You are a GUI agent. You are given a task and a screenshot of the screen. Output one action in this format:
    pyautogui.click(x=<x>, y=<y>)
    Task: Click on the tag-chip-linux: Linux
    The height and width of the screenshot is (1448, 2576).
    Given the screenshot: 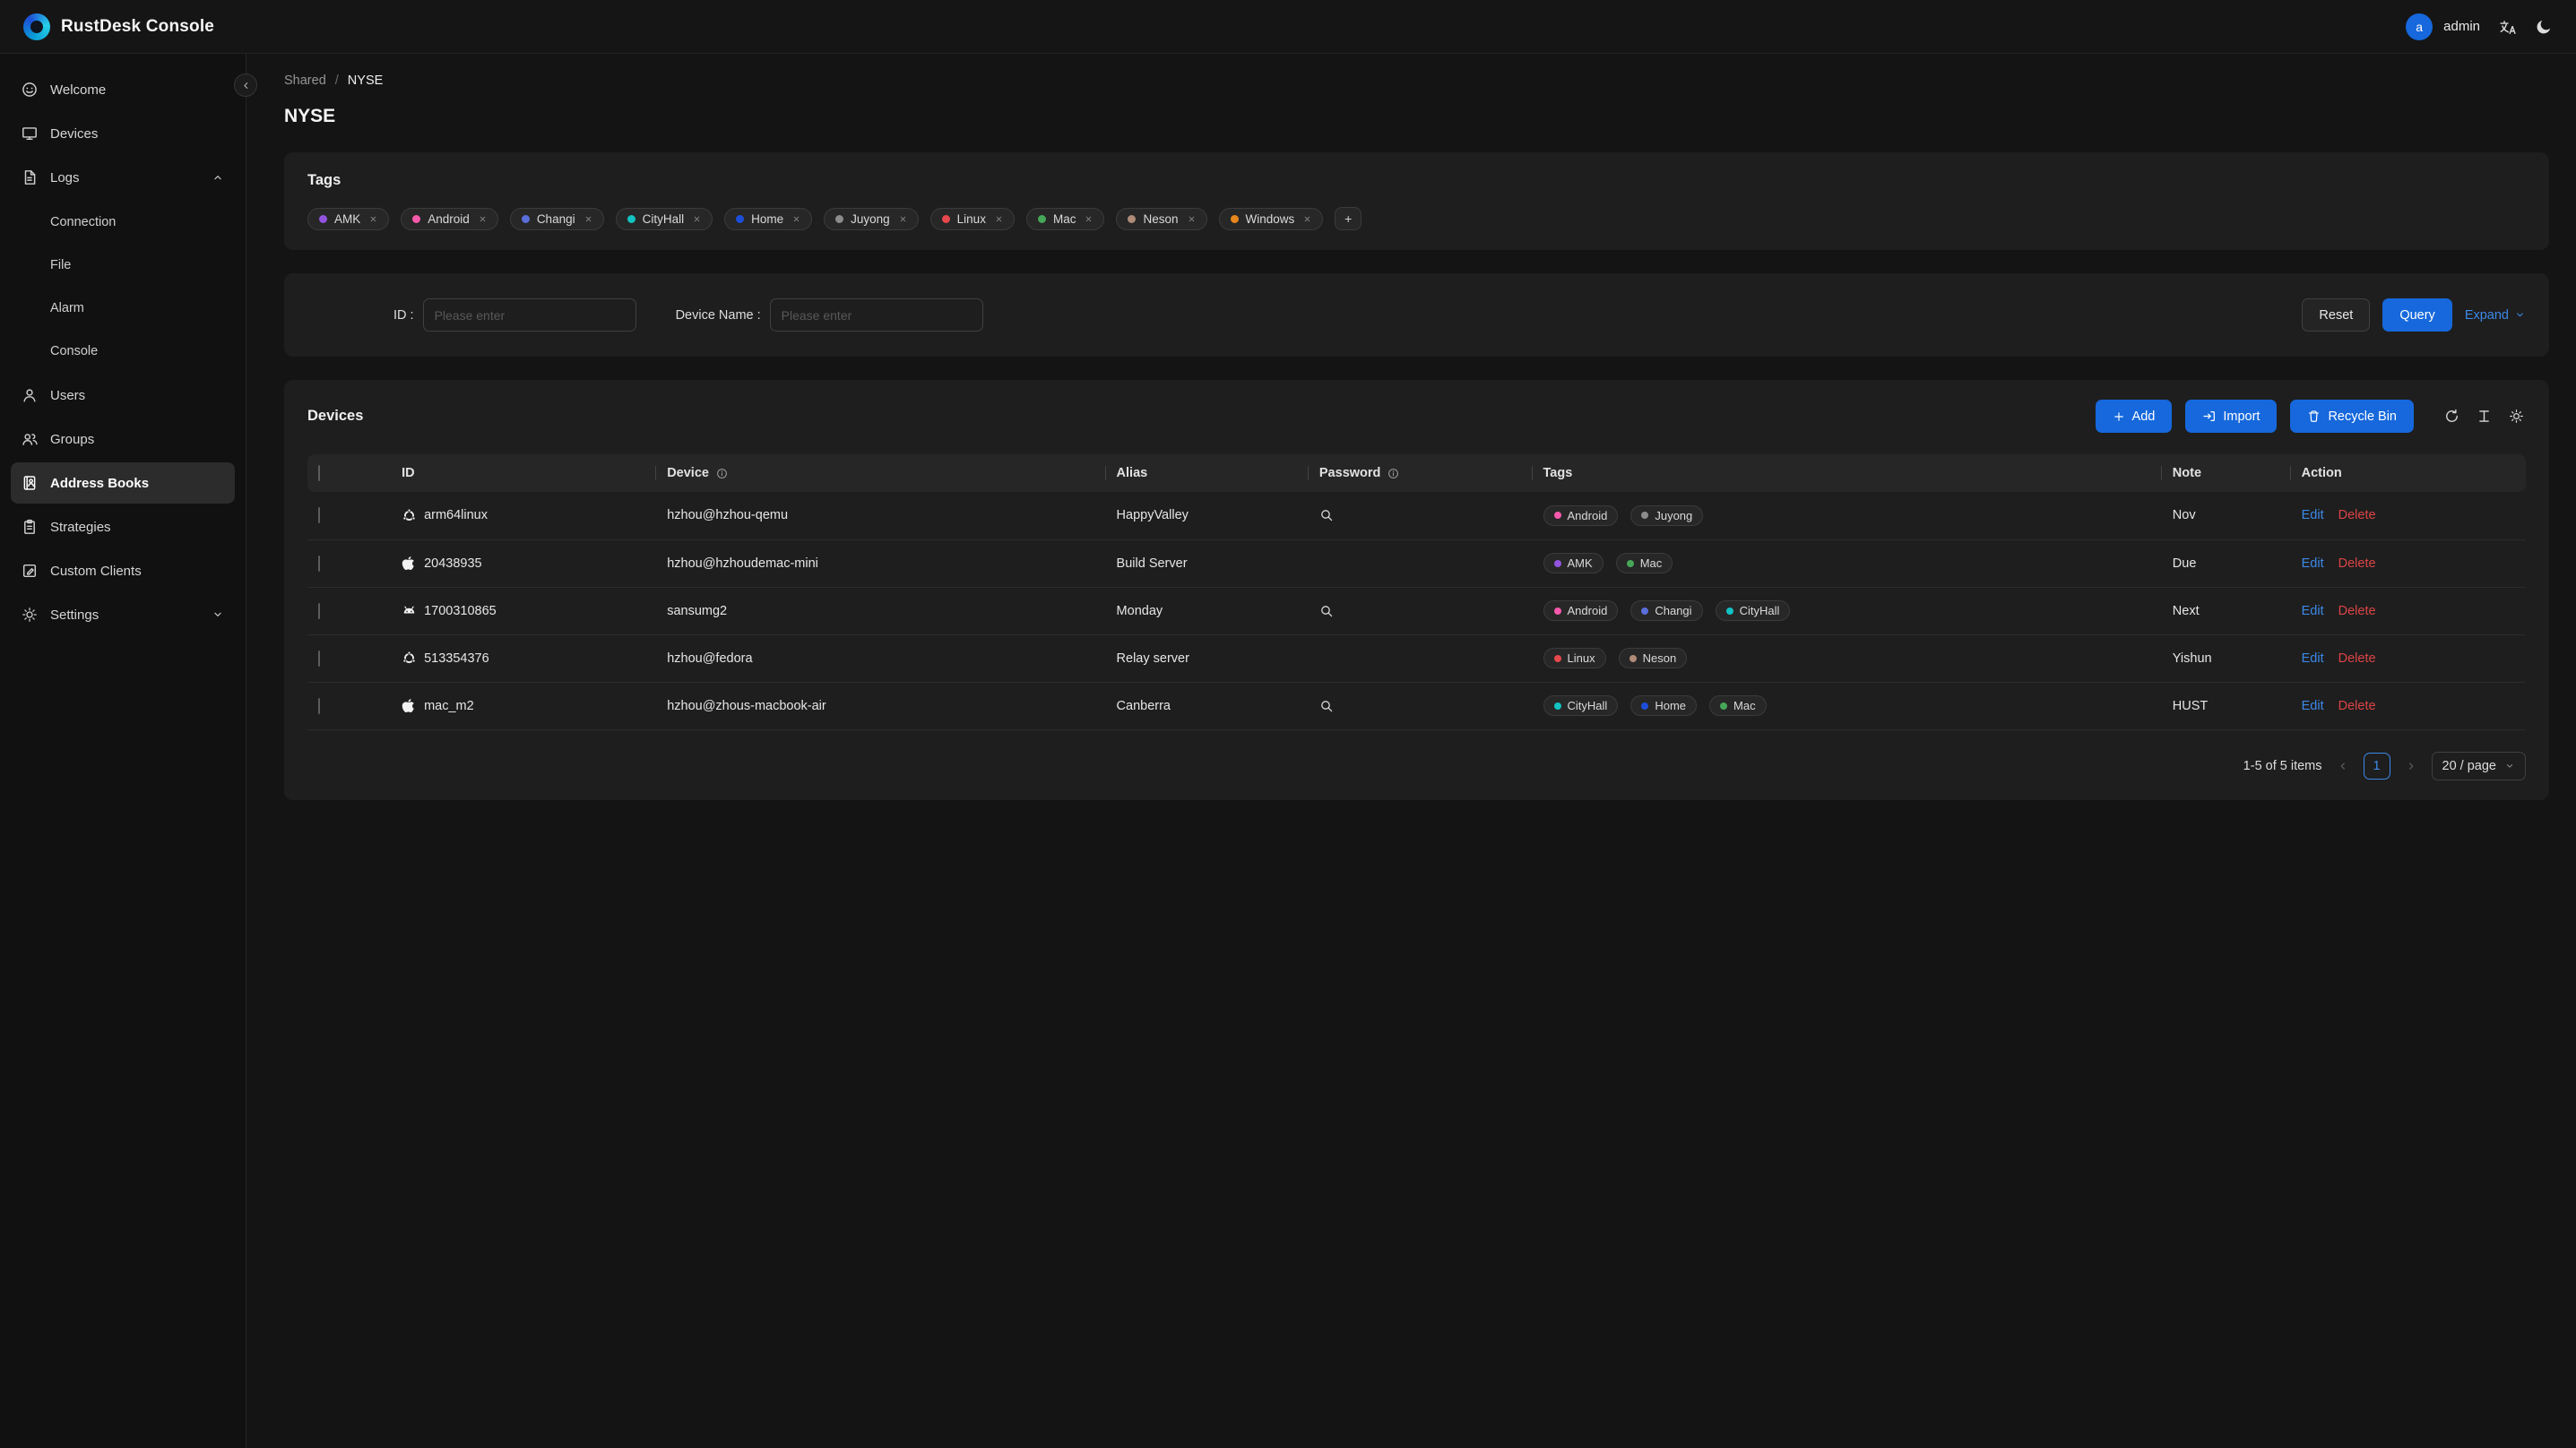 What is the action you would take?
    pyautogui.click(x=972, y=218)
    